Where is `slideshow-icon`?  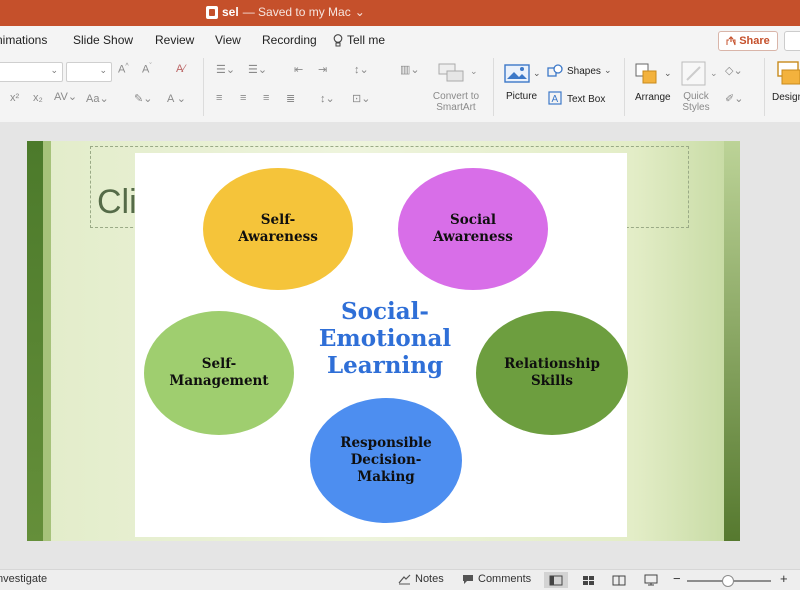
slideshow-icon is located at coordinates (651, 580).